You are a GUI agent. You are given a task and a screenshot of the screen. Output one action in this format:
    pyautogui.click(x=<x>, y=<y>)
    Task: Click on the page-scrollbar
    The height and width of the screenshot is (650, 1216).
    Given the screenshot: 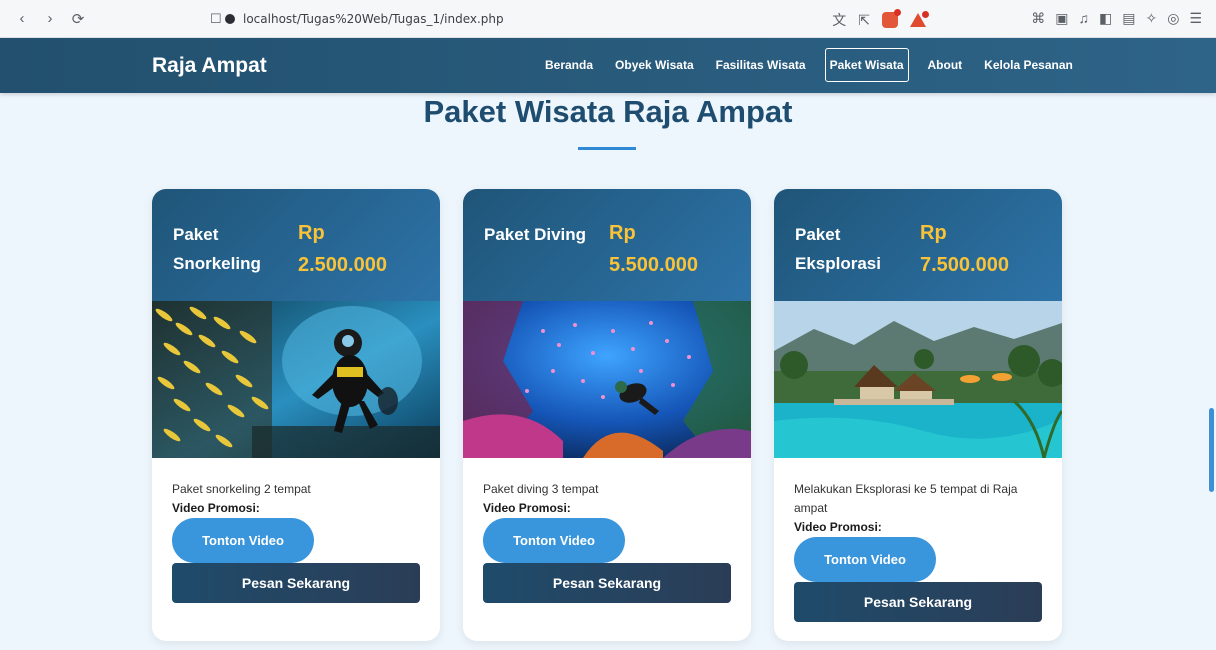 What is the action you would take?
    pyautogui.click(x=1211, y=450)
    